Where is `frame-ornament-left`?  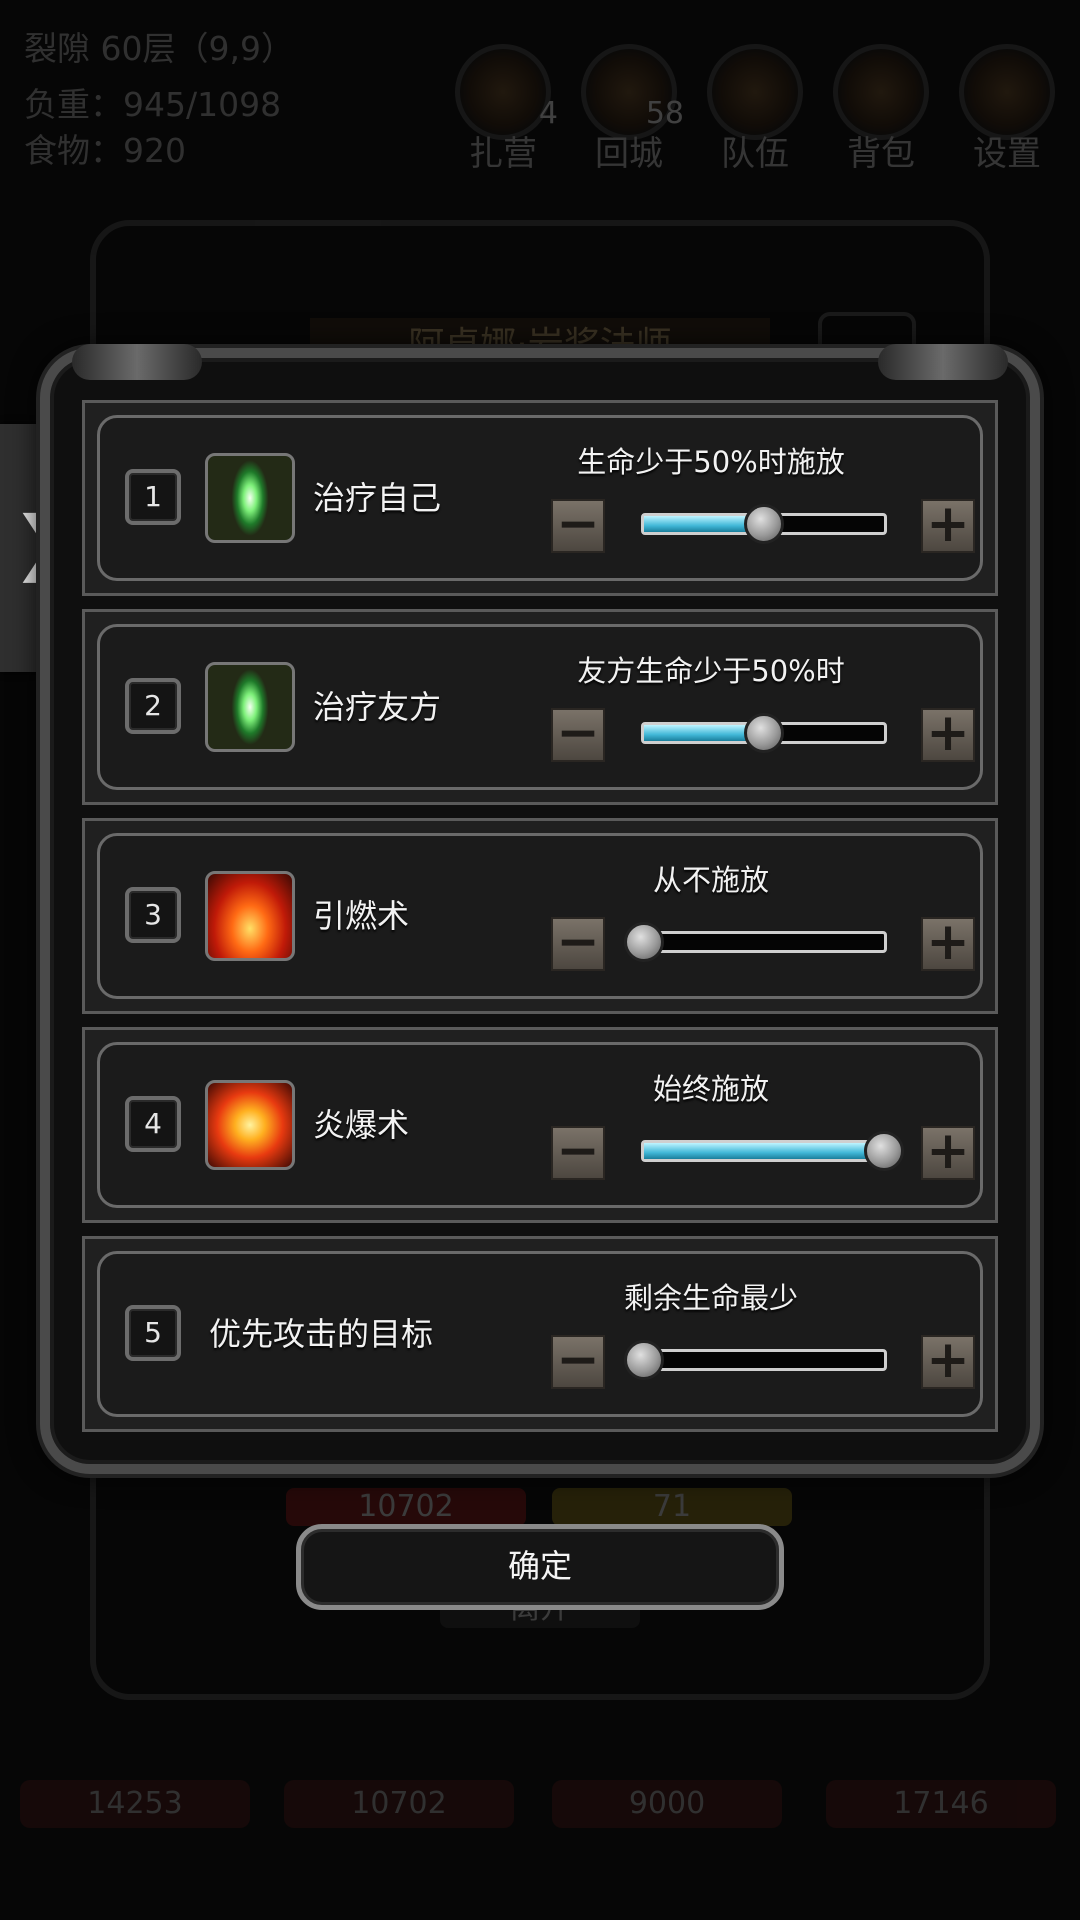
frame-ornament-left is located at coordinates (137, 362).